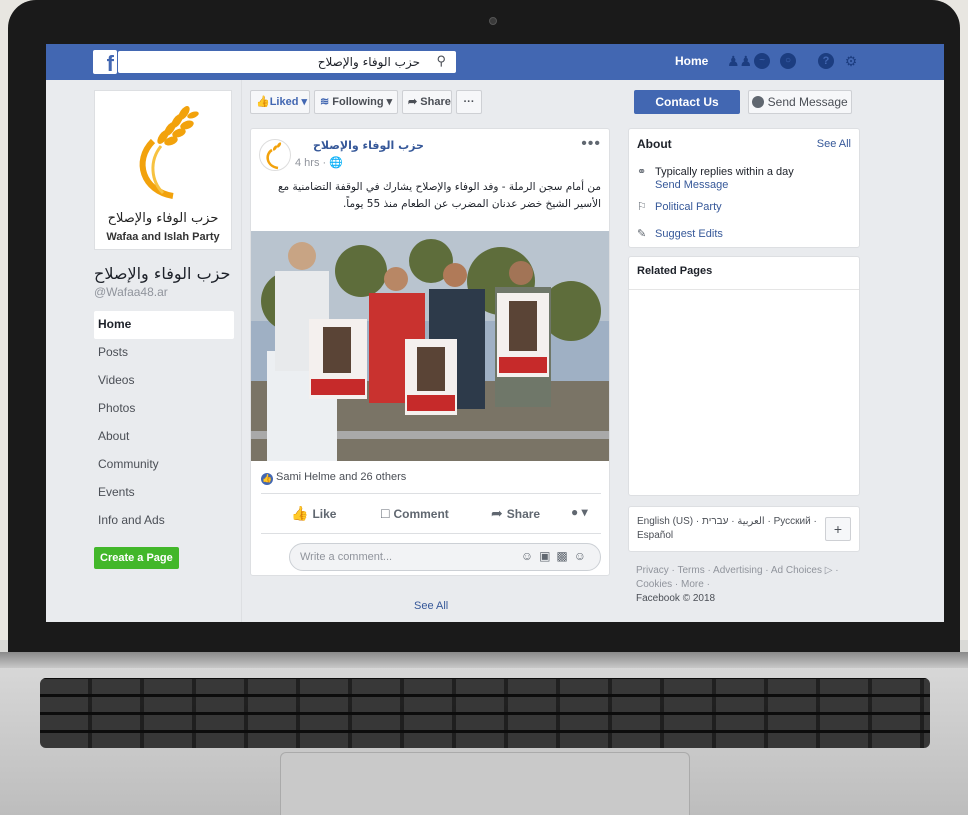 The height and width of the screenshot is (815, 968). What do you see at coordinates (385, 513) in the screenshot?
I see `comment-bubble-icon: □` at bounding box center [385, 513].